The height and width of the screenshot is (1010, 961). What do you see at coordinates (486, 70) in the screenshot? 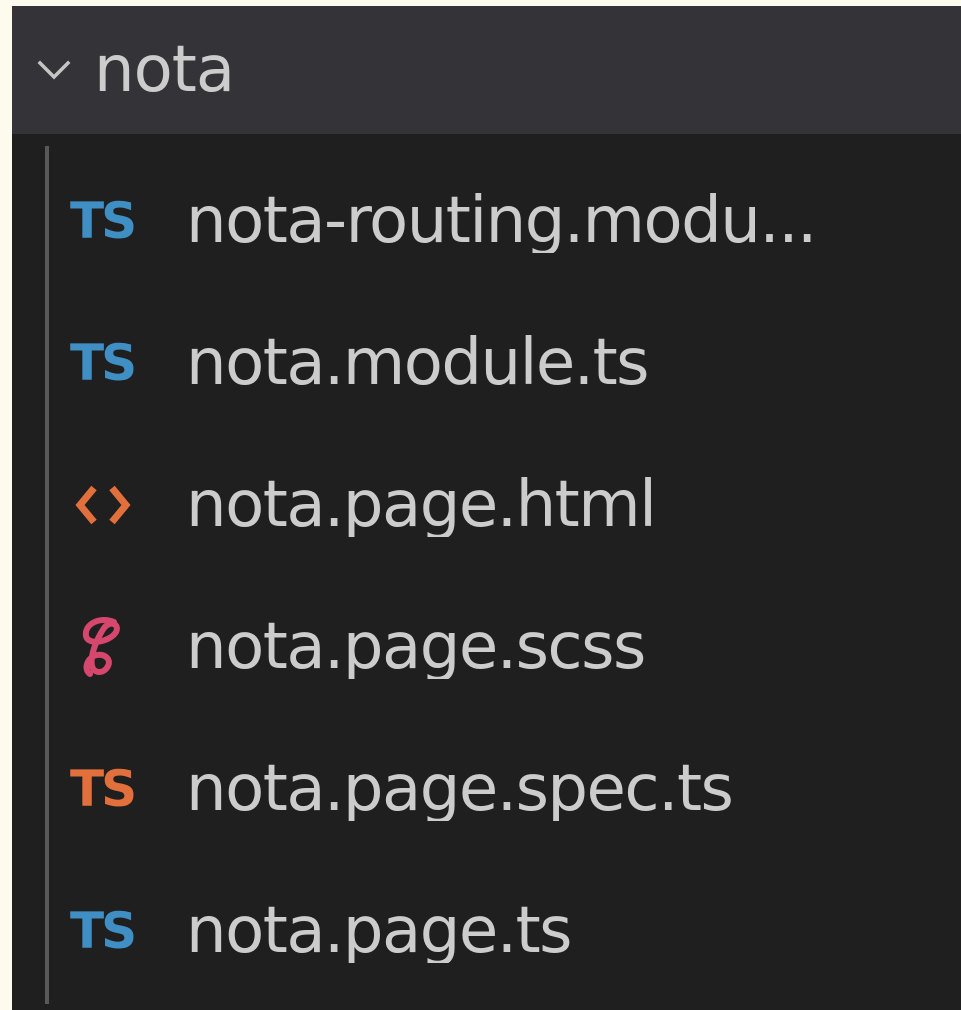
I see `folder-nota: nota` at bounding box center [486, 70].